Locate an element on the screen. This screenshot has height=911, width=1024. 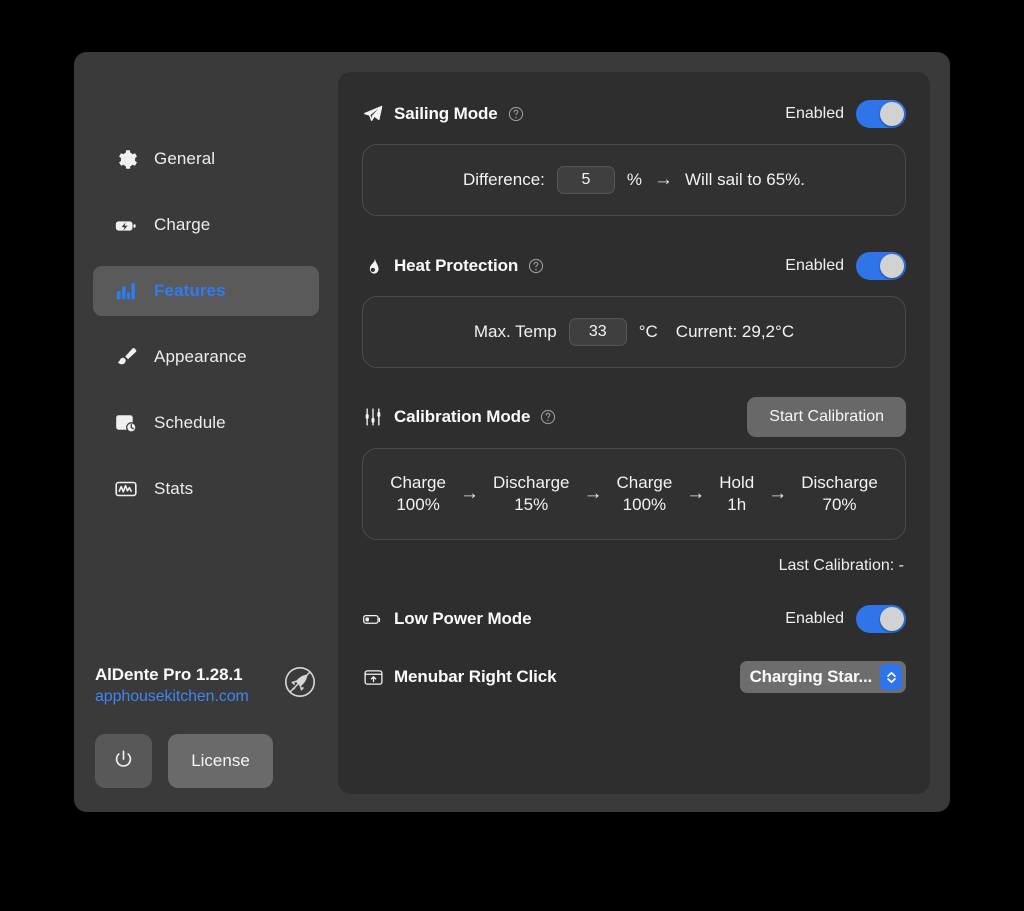
sidebar-item-label: Schedule is located at coordinates (190, 422).